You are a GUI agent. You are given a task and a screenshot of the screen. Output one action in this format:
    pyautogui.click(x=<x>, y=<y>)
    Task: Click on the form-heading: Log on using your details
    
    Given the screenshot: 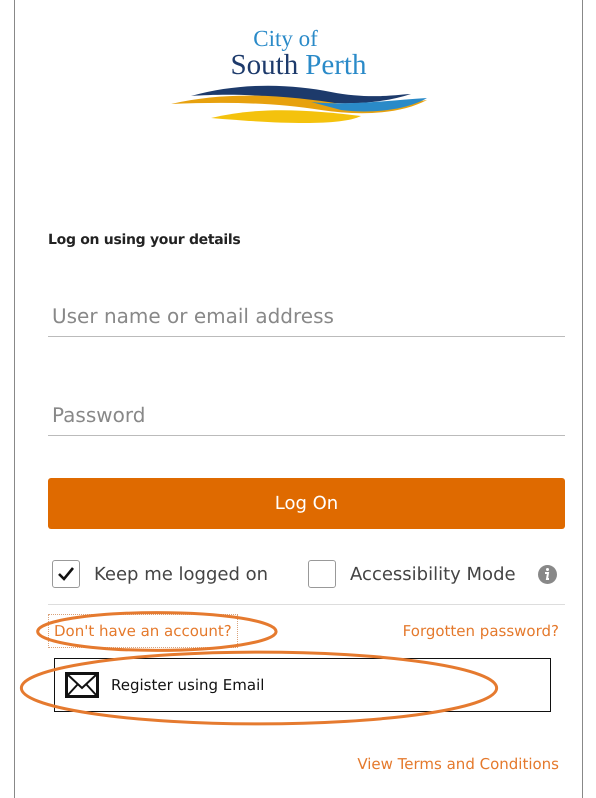 What is the action you would take?
    pyautogui.click(x=145, y=240)
    